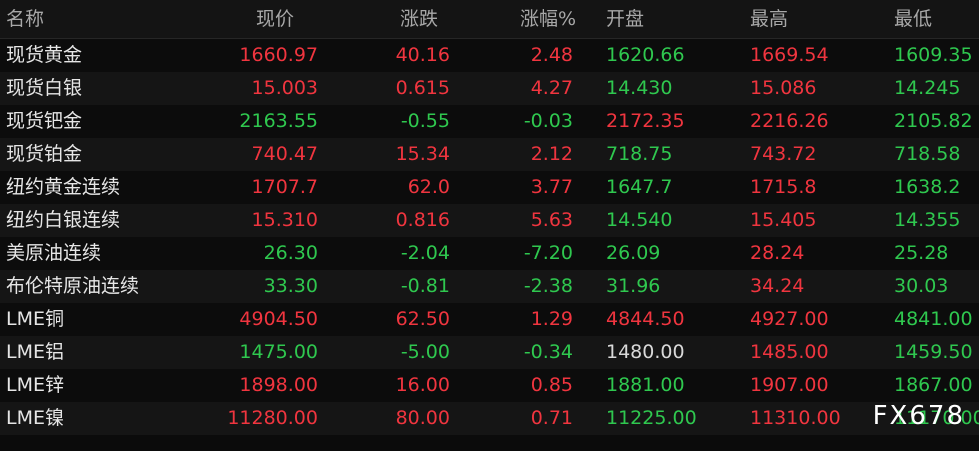 This screenshot has width=979, height=451. Describe the element at coordinates (645, 121) in the screenshot. I see `cell-open: 2172.35` at that location.